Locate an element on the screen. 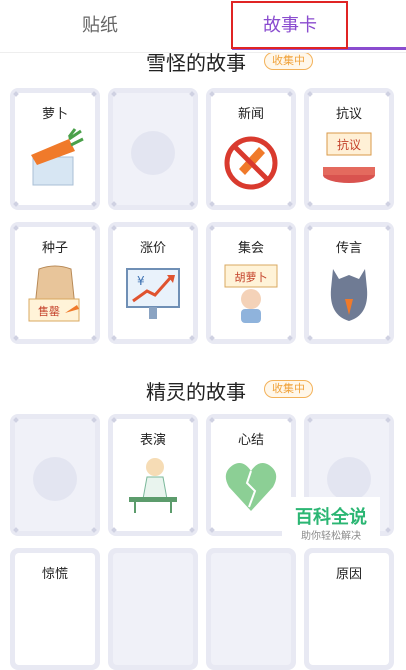 The height and width of the screenshot is (670, 406). tab-stickers: 贴纸 is located at coordinates (100, 25).